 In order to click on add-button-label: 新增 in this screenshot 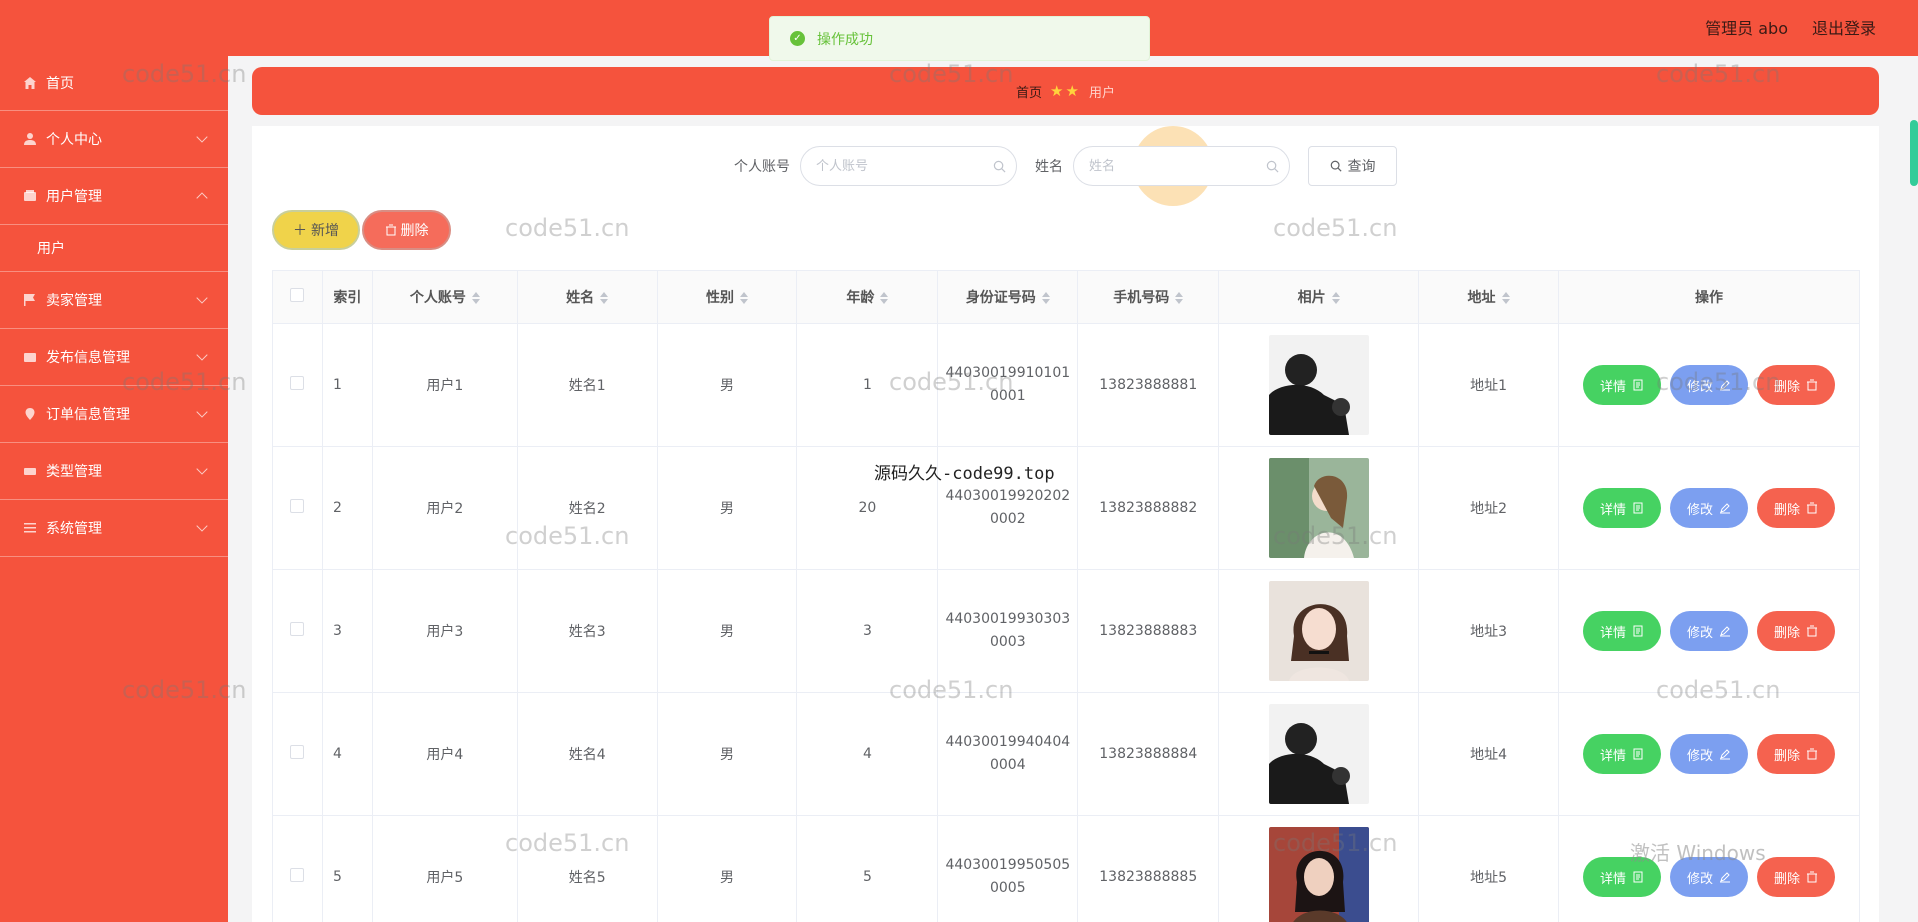, I will do `click(325, 231)`.